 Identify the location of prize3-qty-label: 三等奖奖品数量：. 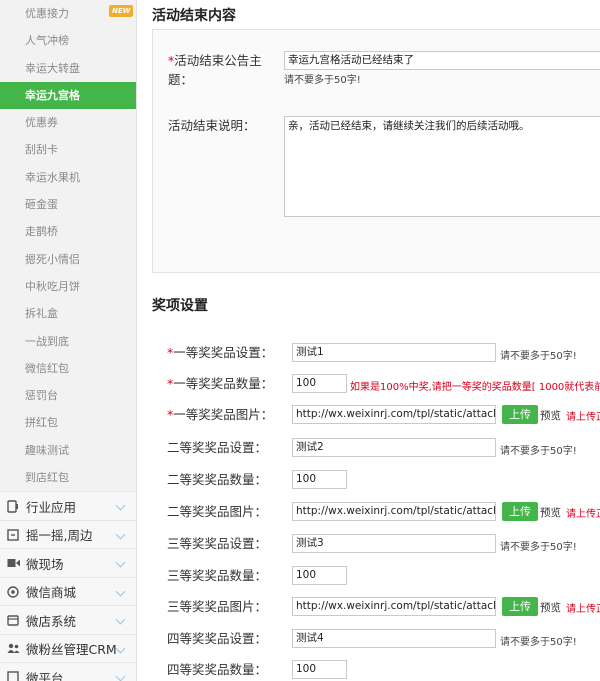
(217, 575).